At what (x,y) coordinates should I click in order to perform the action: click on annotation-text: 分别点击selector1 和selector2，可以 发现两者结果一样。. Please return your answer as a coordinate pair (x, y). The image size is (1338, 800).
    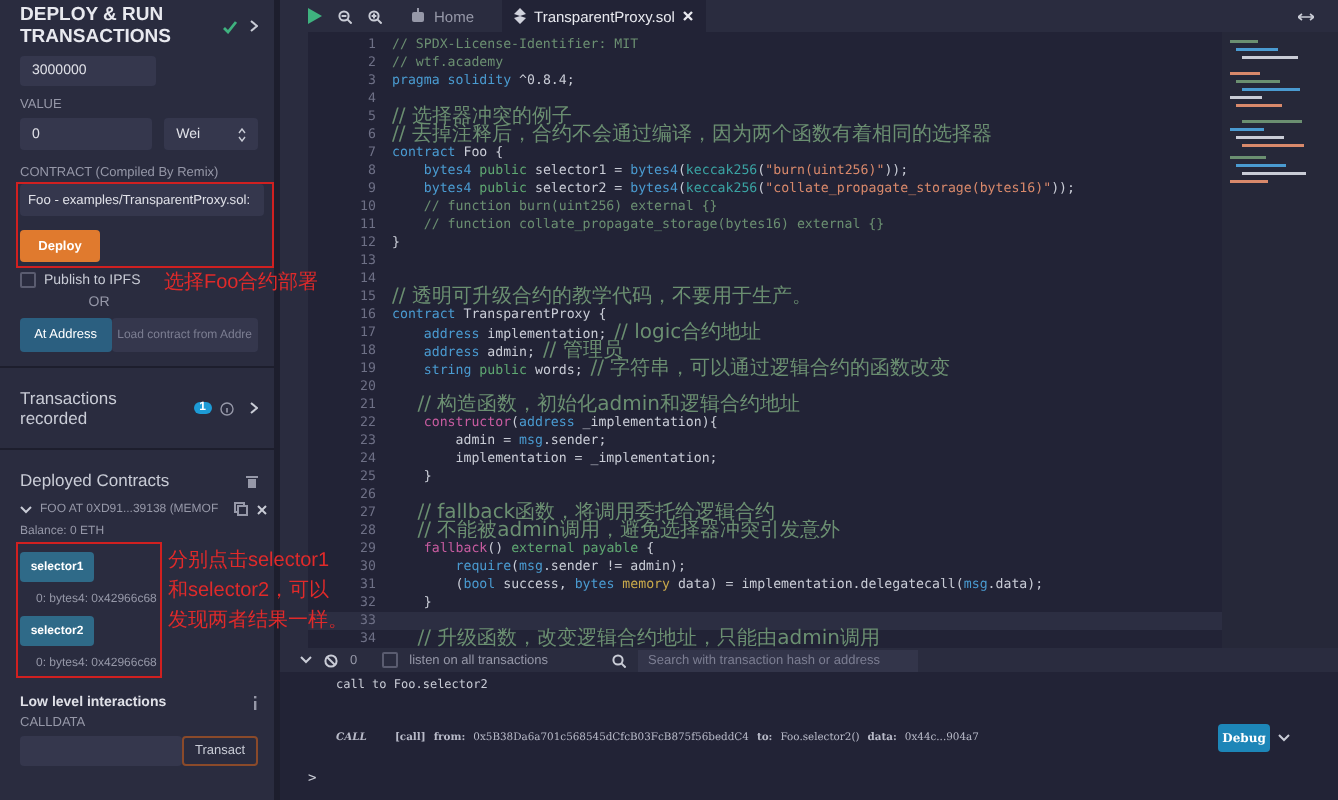
    Looking at the image, I should click on (258, 591).